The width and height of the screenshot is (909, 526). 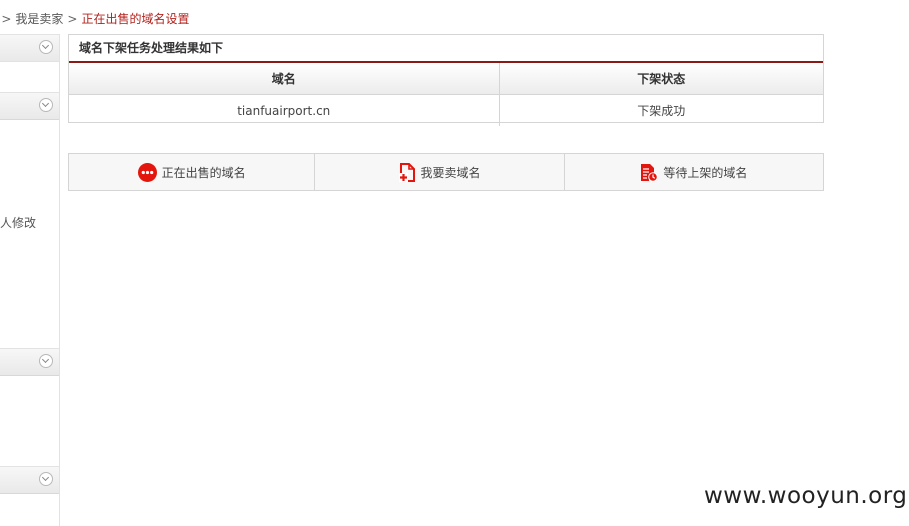 I want to click on more-dots-icon, so click(x=147, y=172).